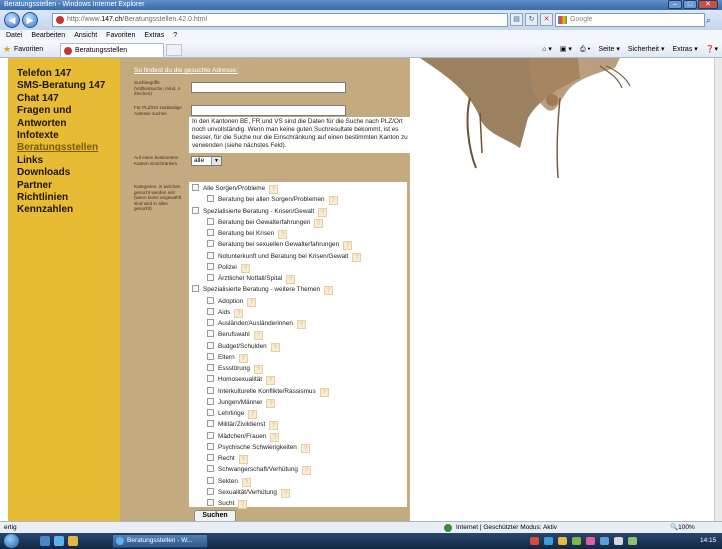 The width and height of the screenshot is (722, 549). I want to click on sidebar-item-kennzahlen: Kennzahlen, so click(64, 210).